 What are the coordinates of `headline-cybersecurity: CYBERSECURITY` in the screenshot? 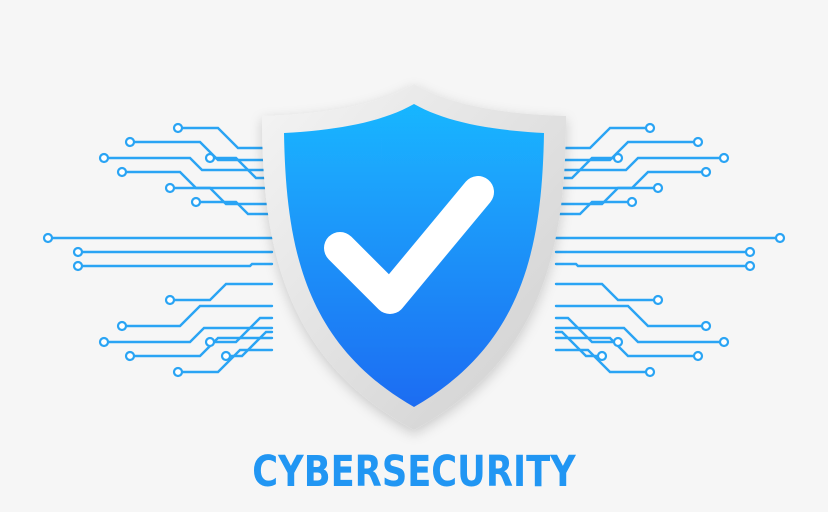 It's located at (414, 472).